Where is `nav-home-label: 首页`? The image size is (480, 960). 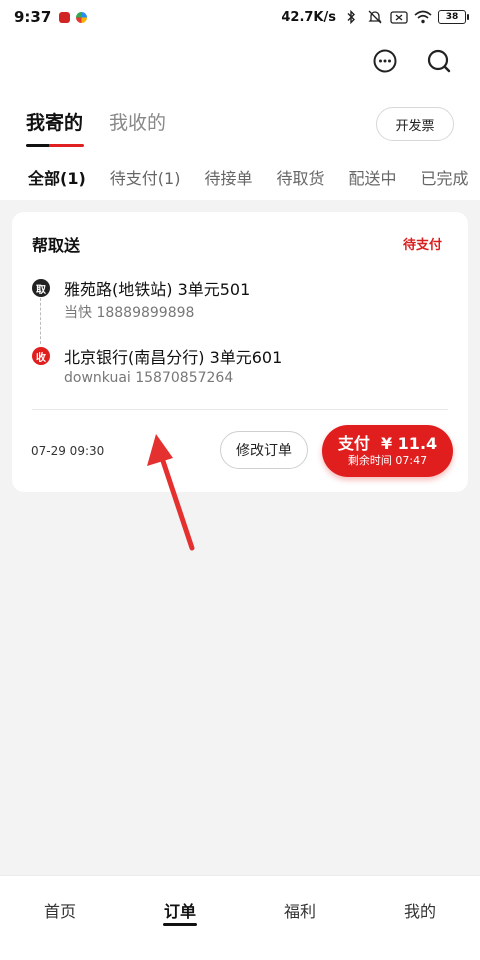
nav-home-label: 首页 is located at coordinates (59, 911).